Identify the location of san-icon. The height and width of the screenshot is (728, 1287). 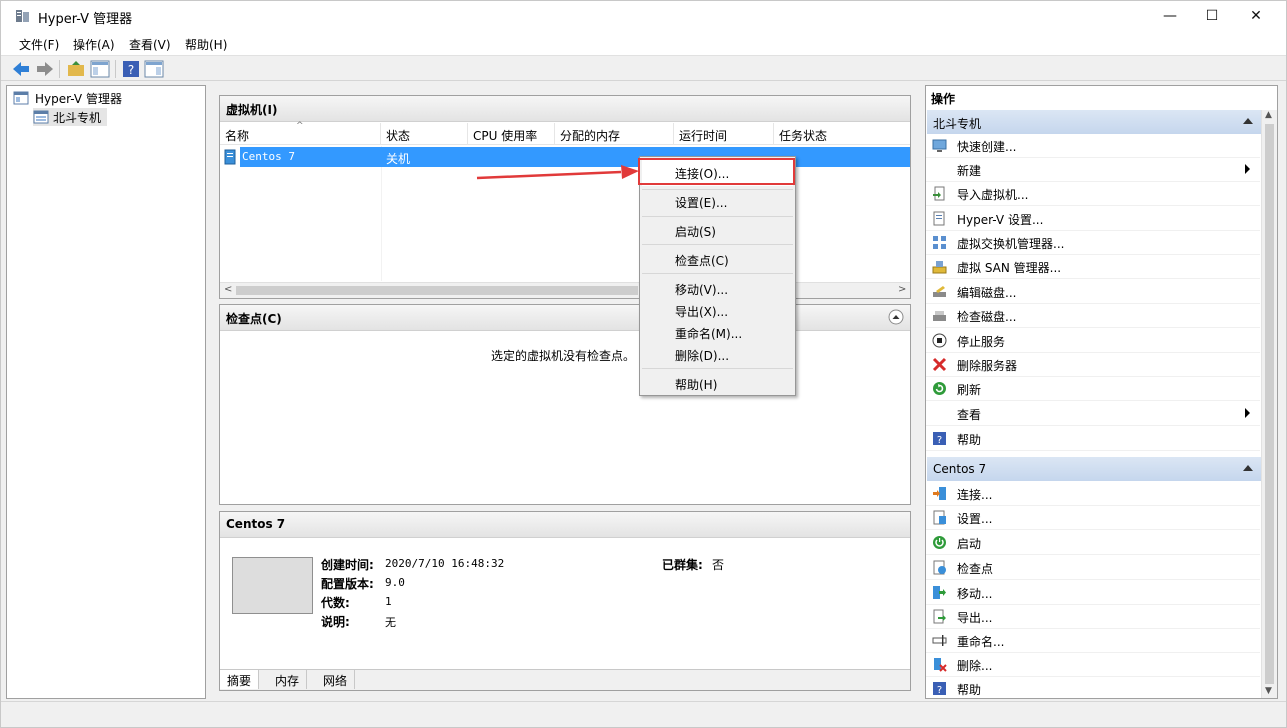
(939, 267).